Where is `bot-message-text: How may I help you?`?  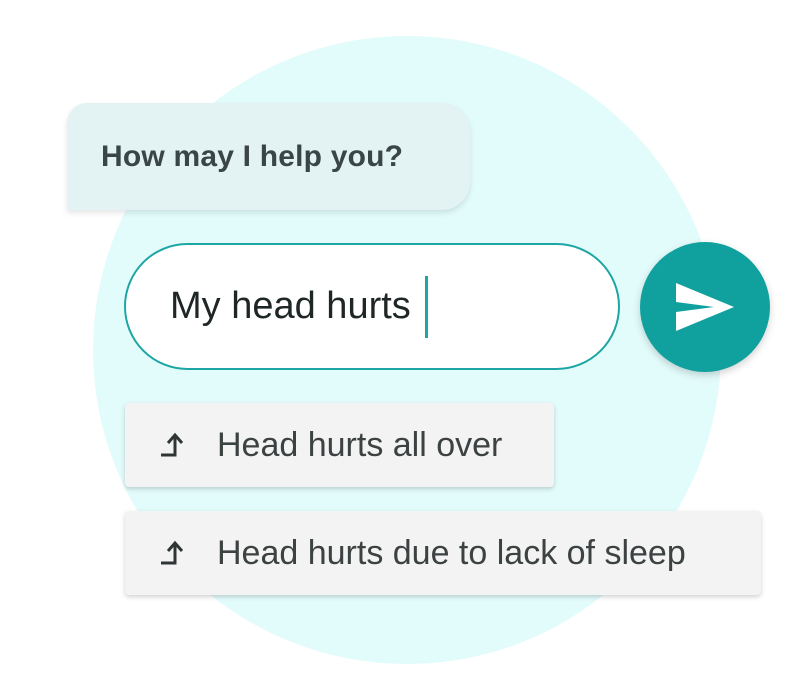 bot-message-text: How may I help you? is located at coordinates (252, 156).